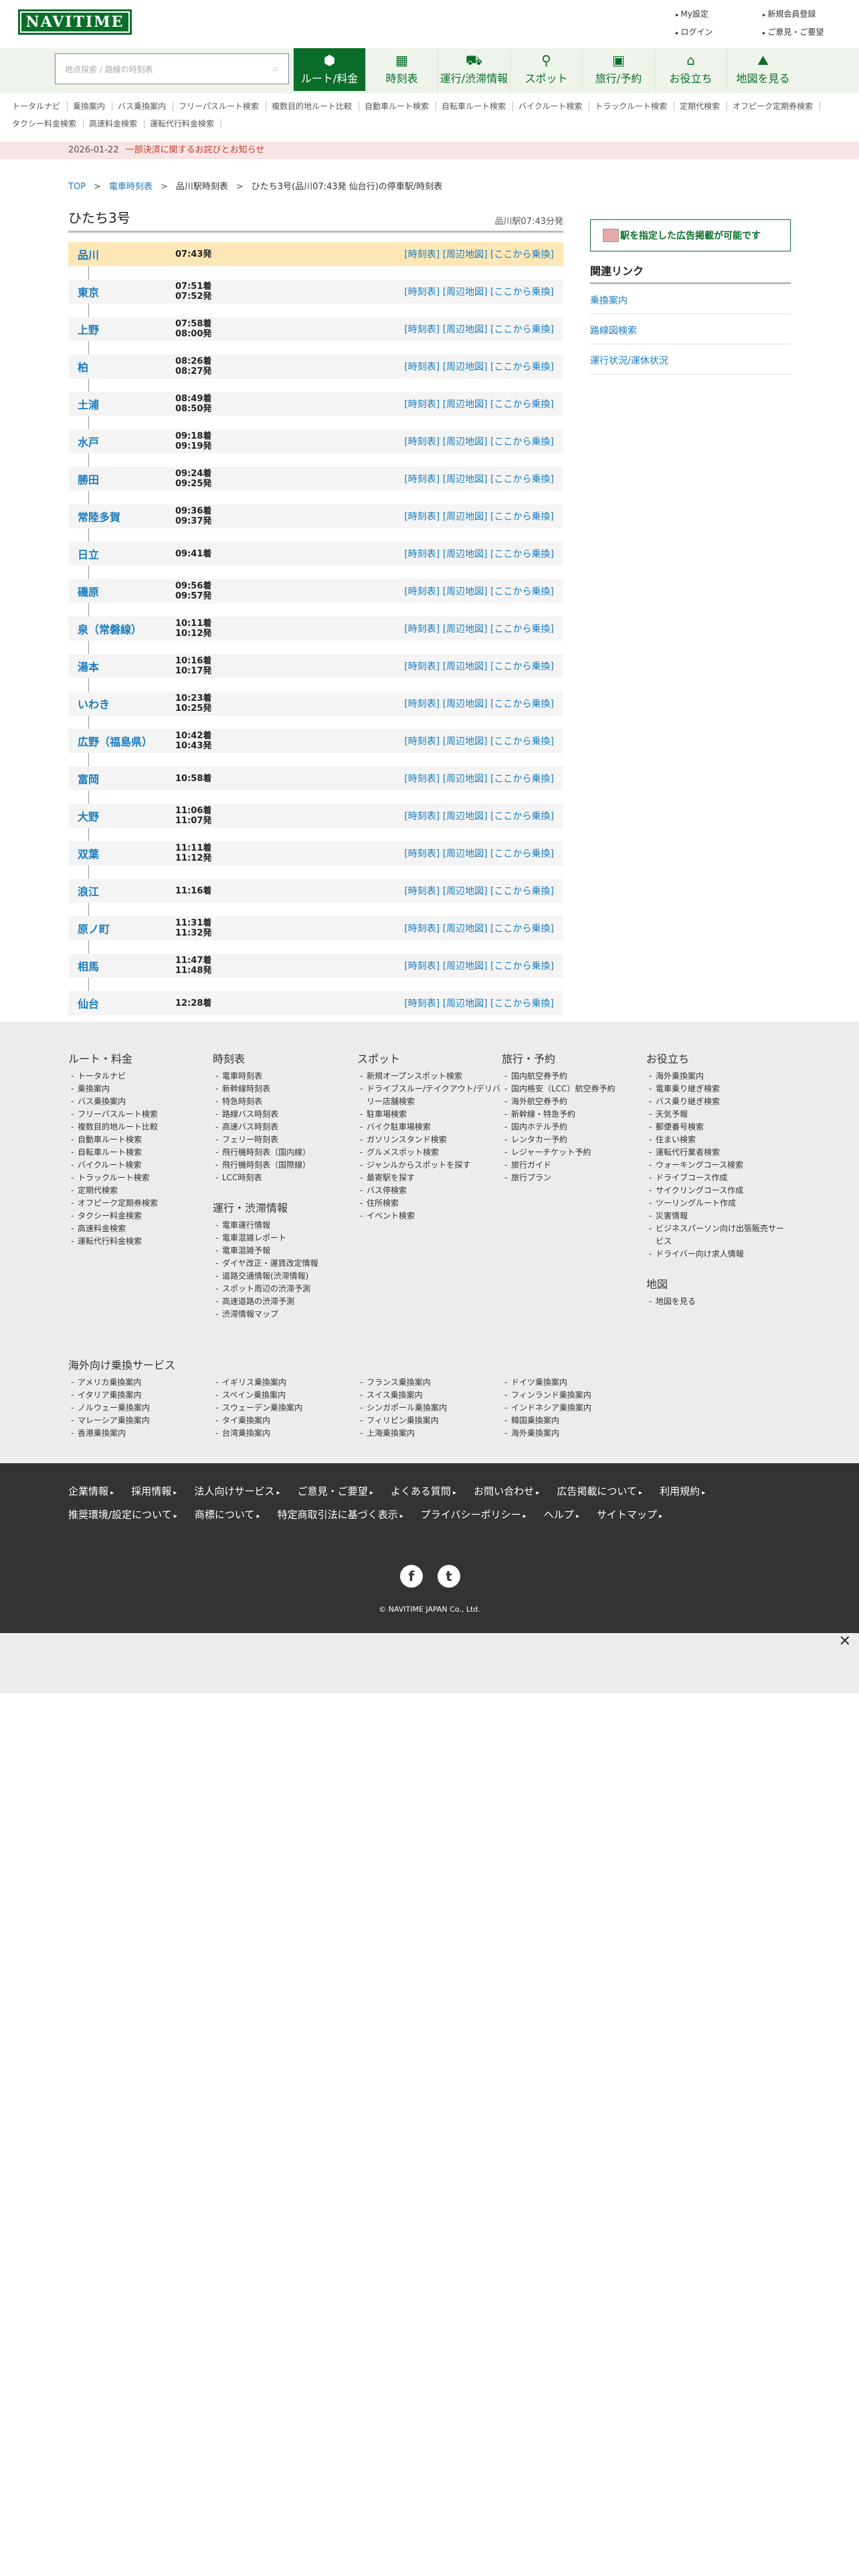 This screenshot has width=859, height=2576. I want to click on footer-link: レンタカー予約, so click(574, 1140).